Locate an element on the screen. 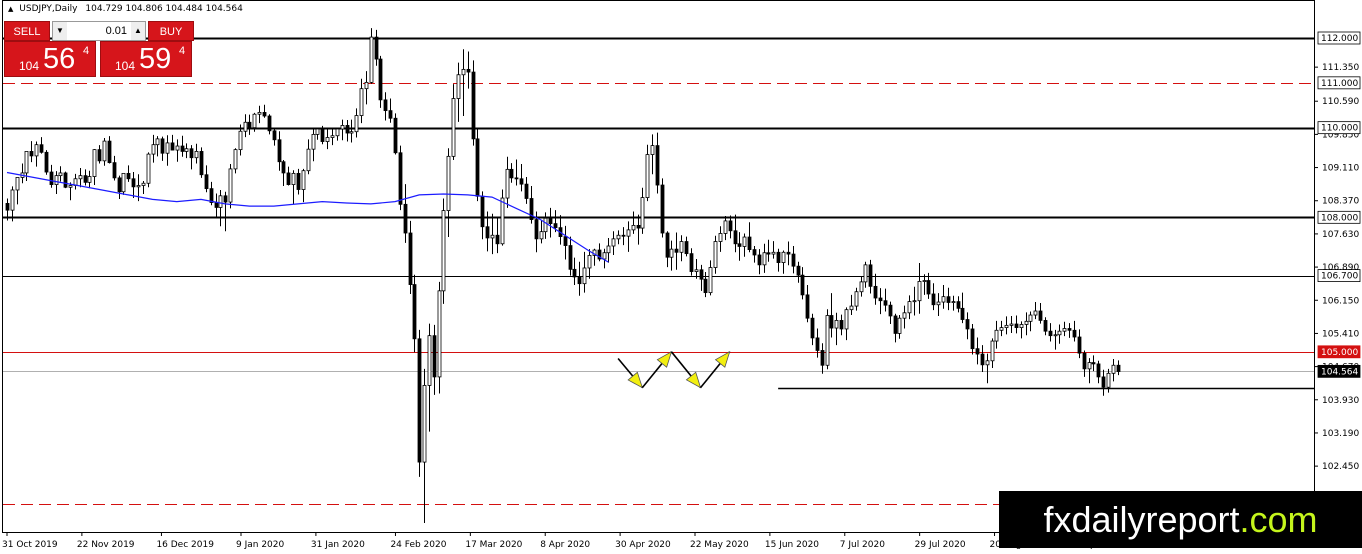 The height and width of the screenshot is (554, 1362). ohlc-values: 104.729 104.806 104.484 104.564 is located at coordinates (164, 9).